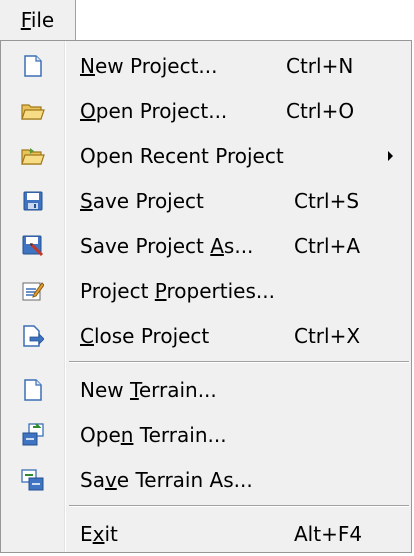 The image size is (414, 556). I want to click on open-terrain-icon, so click(33, 435).